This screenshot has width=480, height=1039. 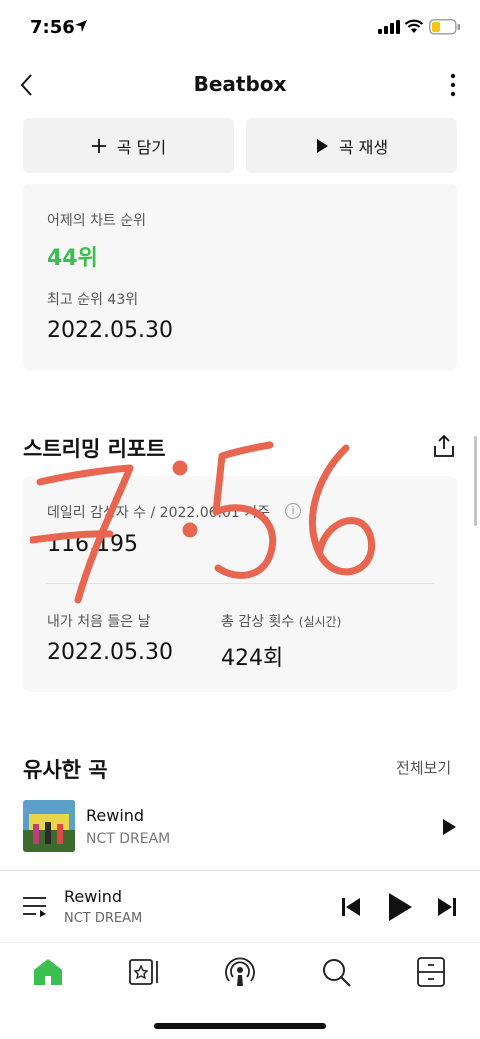 I want to click on song-artist: NCT DREAM, so click(x=128, y=839).